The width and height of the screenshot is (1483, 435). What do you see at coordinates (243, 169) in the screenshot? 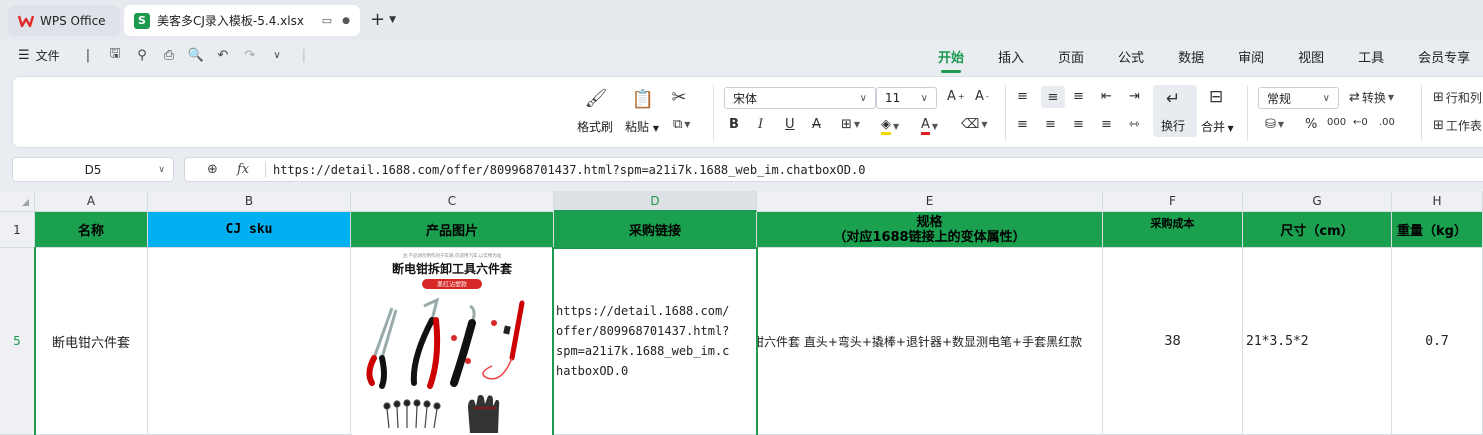
I see `fx-icon: fx` at bounding box center [243, 169].